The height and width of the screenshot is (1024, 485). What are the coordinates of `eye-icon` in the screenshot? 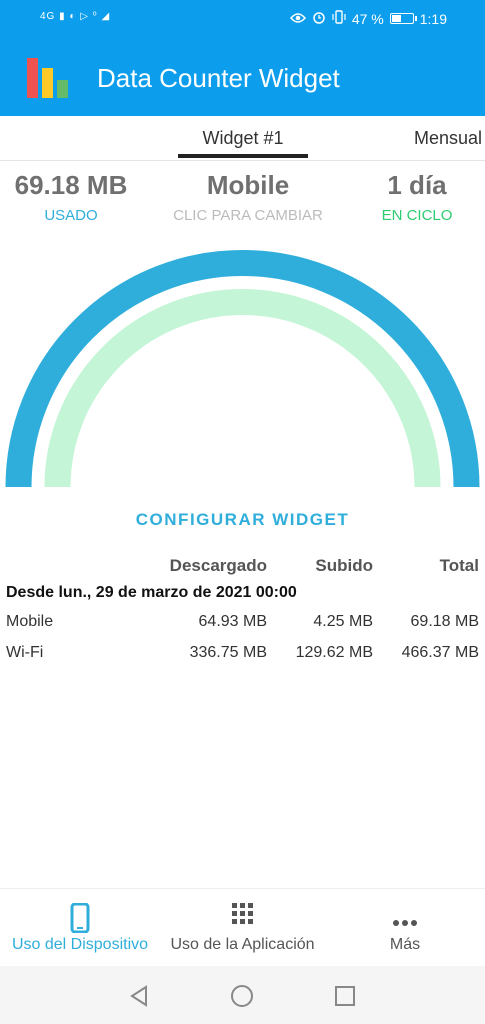 It's located at (297, 19).